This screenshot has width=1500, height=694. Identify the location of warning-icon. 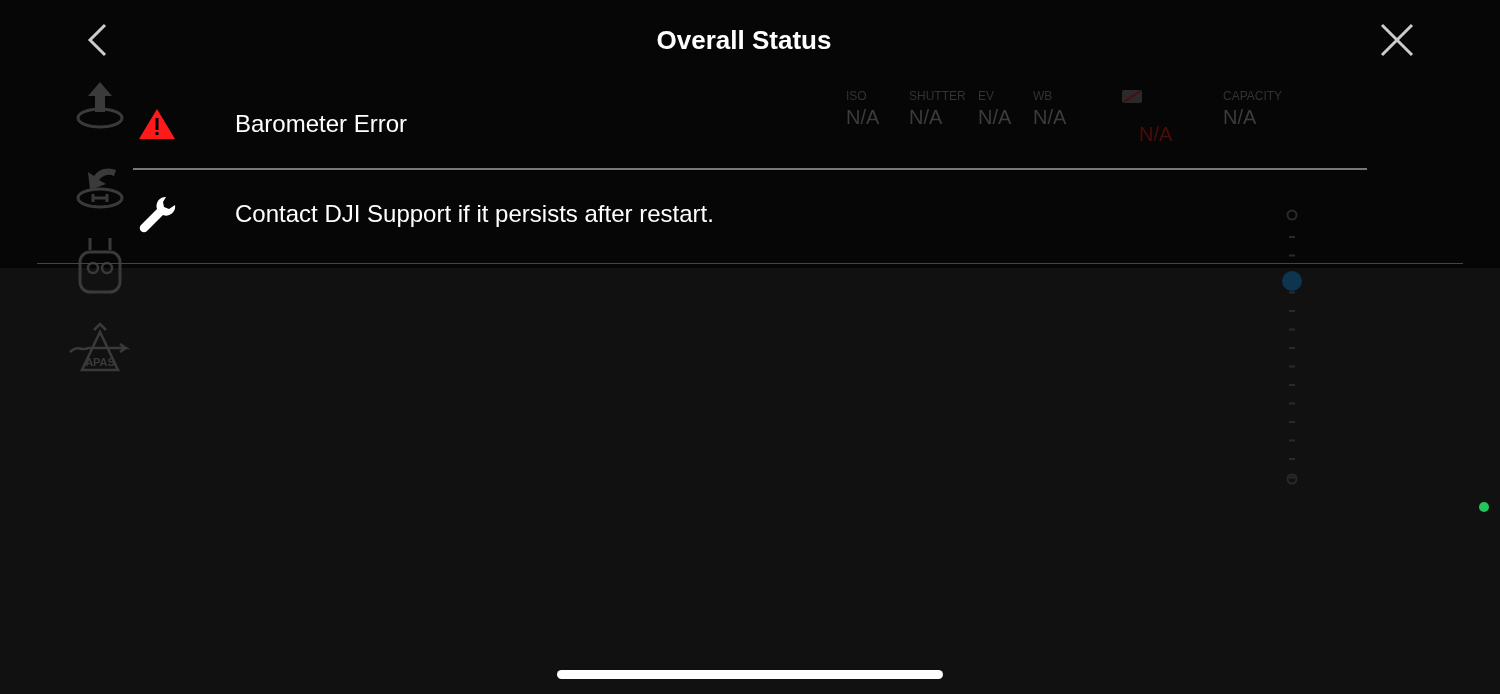
(157, 124).